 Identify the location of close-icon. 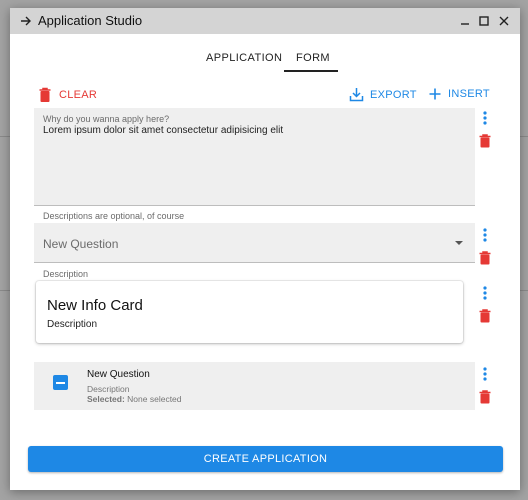
(504, 21).